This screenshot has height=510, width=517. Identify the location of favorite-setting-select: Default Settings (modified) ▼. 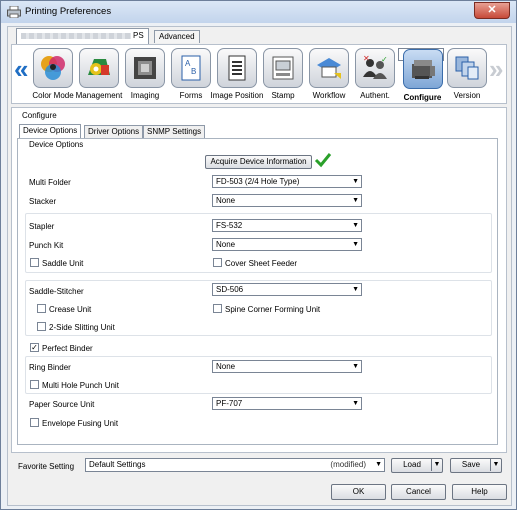
(235, 465).